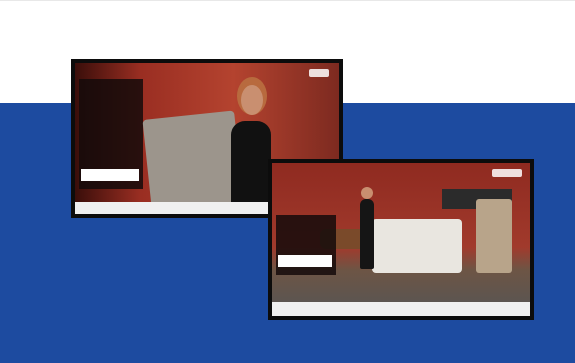  I want to click on ticker-bar, so click(401, 309).